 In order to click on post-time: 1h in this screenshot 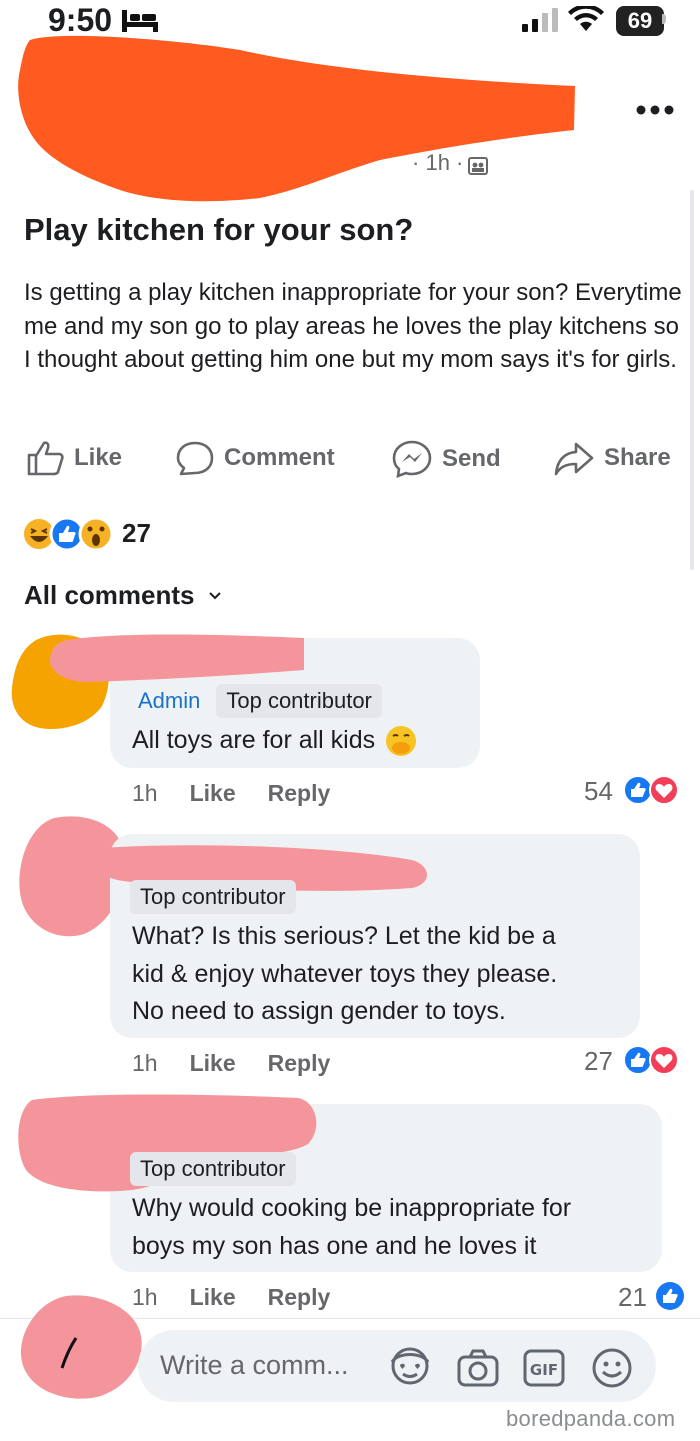, I will do `click(437, 162)`.